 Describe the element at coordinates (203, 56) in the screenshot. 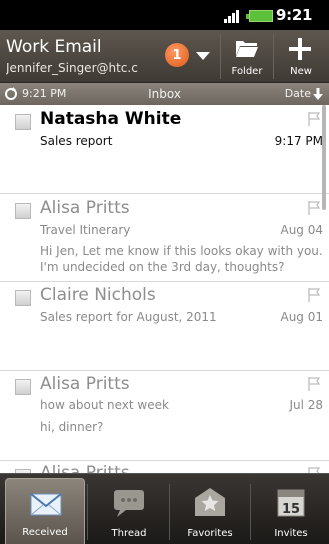

I see `account-dropdown-icon` at that location.